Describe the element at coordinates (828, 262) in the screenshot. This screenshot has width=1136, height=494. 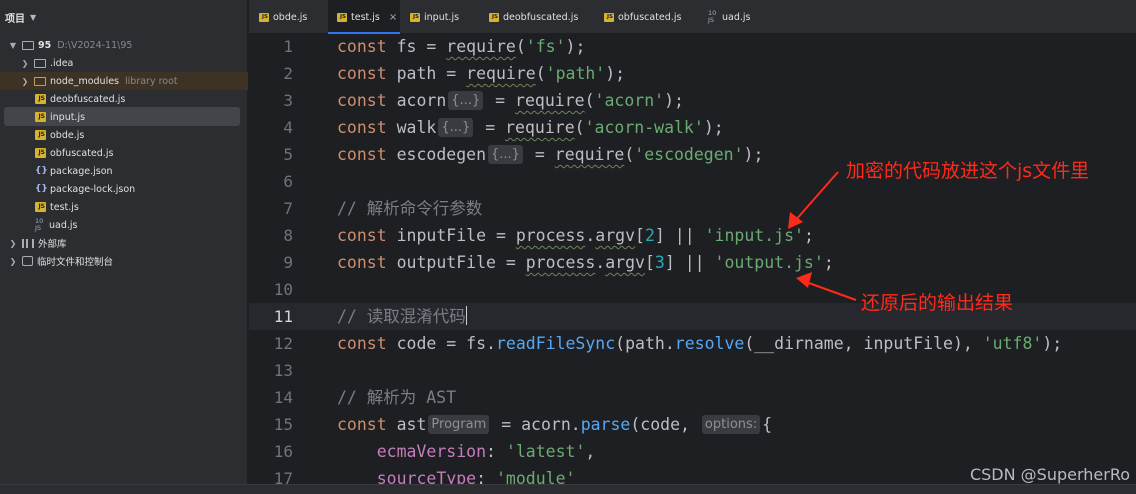
I see `code-text: ;` at that location.